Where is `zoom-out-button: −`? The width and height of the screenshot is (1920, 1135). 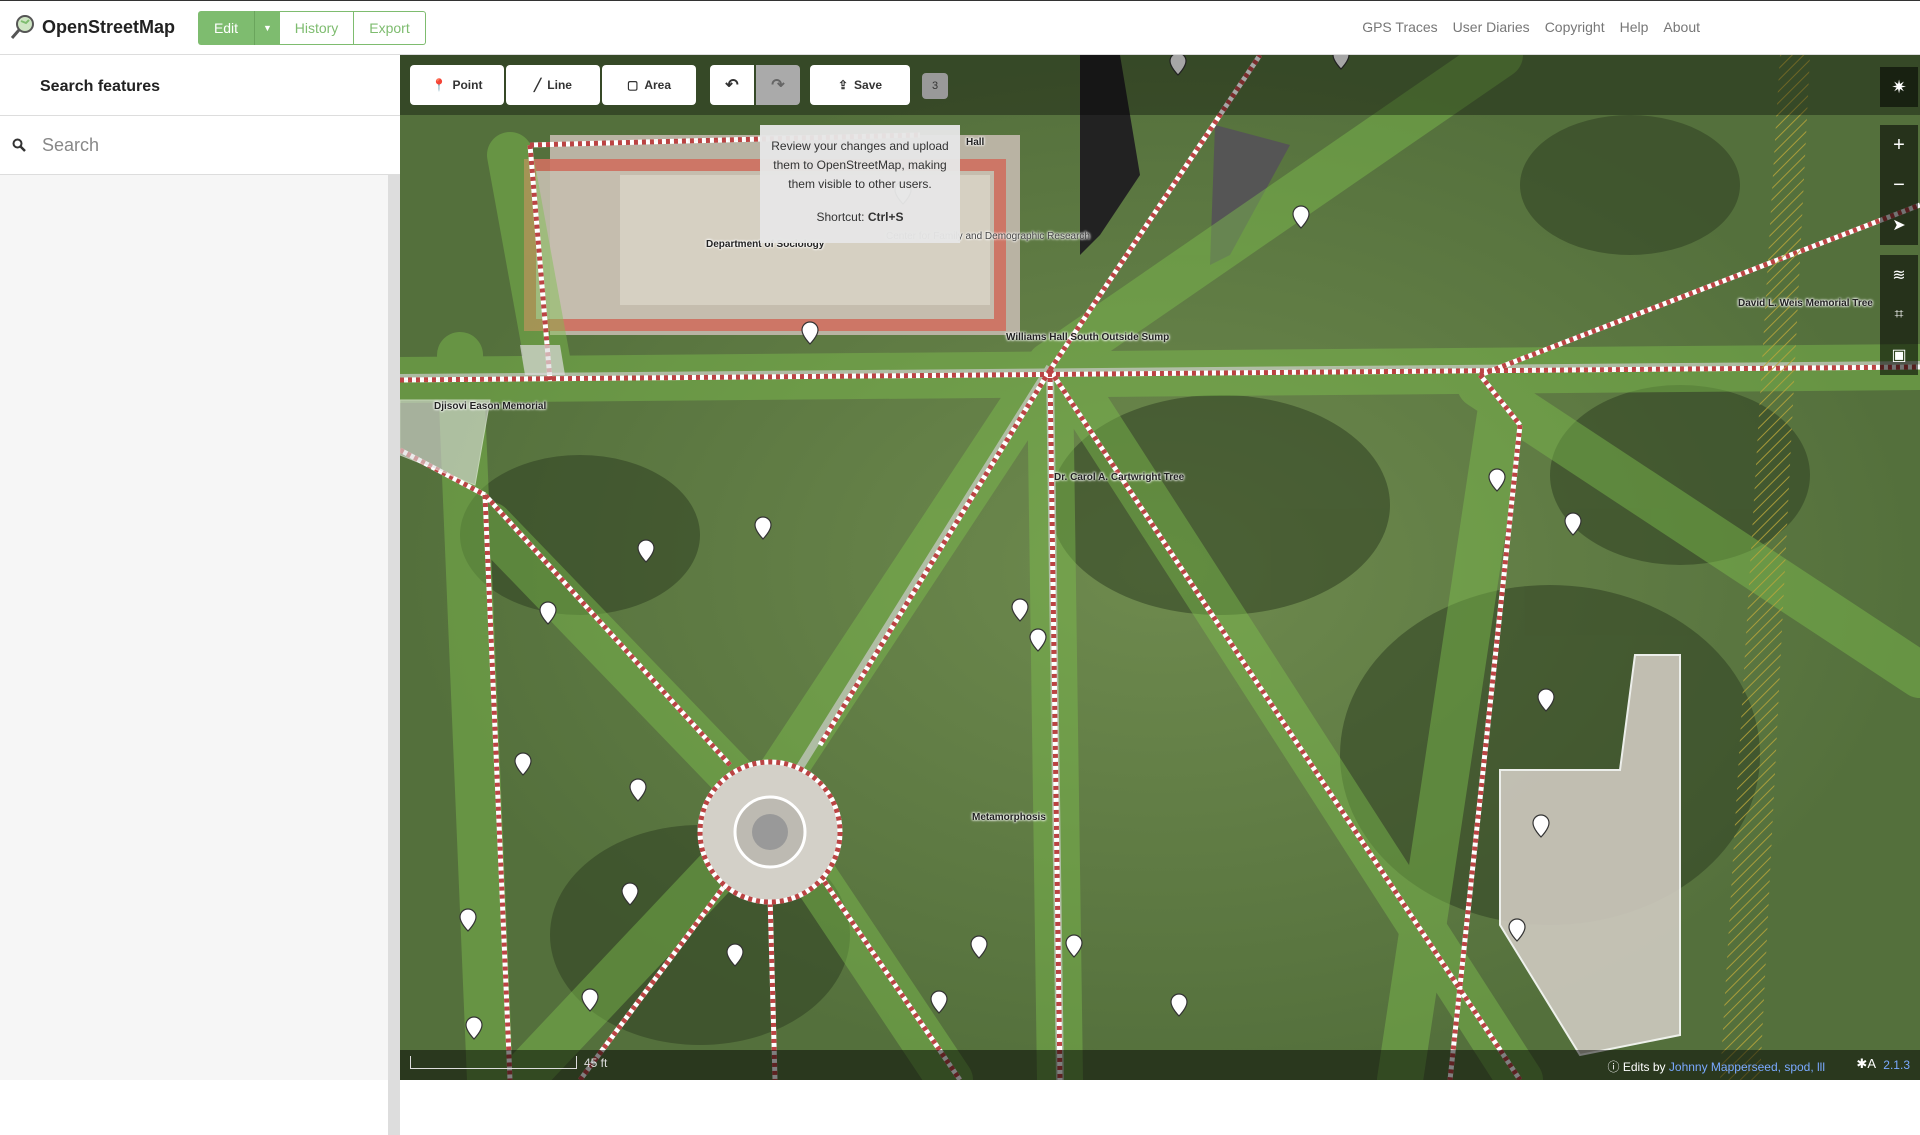
zoom-out-button: − is located at coordinates (1899, 185).